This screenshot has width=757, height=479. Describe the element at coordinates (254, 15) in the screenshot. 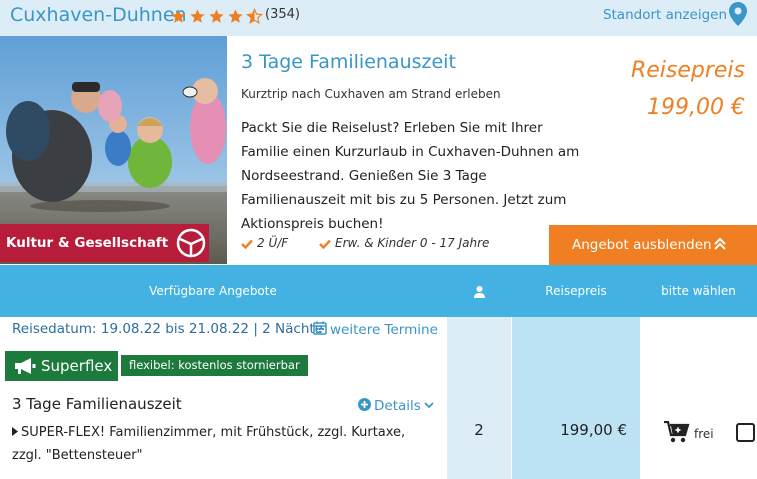

I see `star-half-icon` at that location.